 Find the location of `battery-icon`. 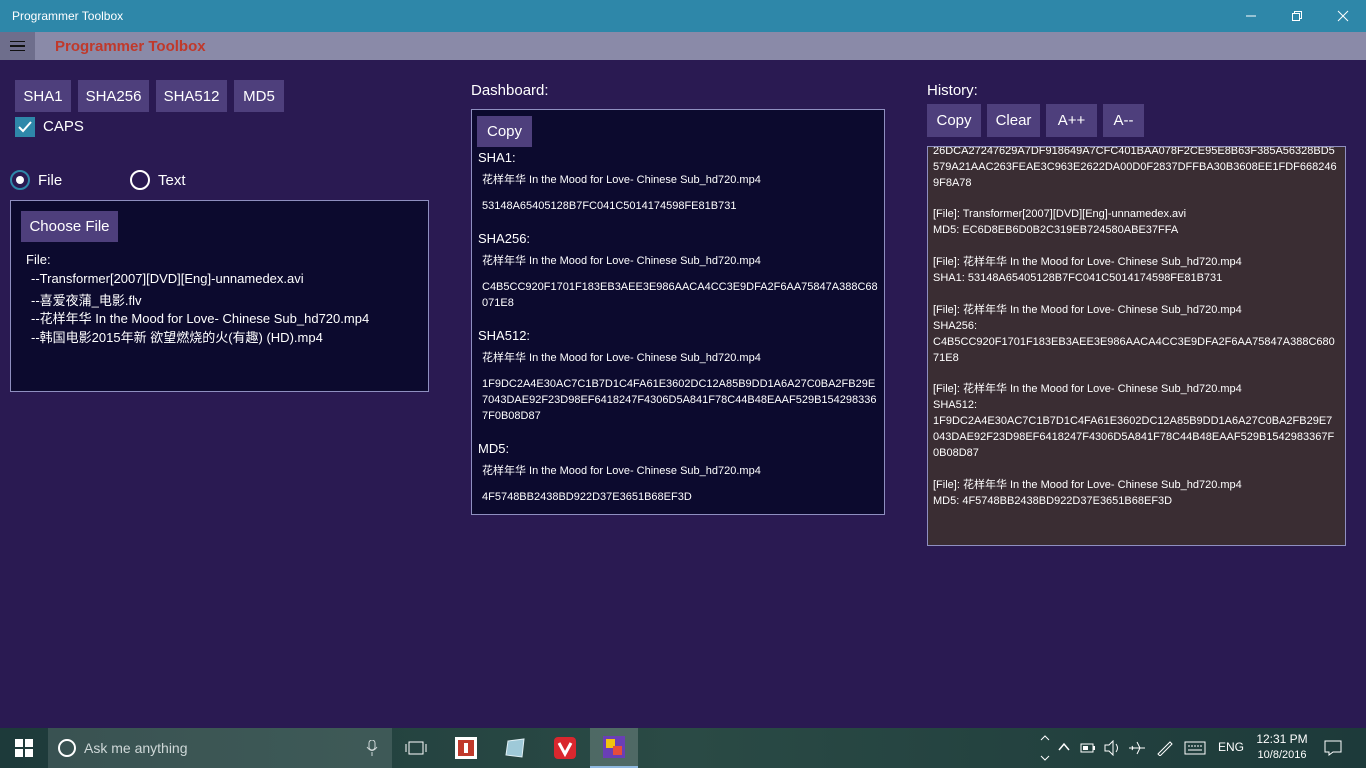

battery-icon is located at coordinates (1088, 748).